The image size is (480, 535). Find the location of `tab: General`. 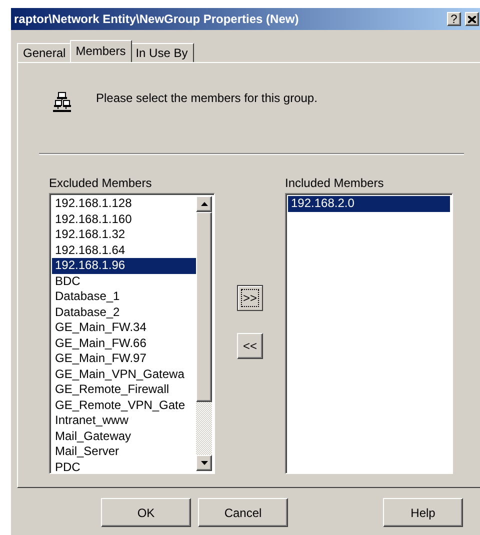

tab: General is located at coordinates (44, 52).